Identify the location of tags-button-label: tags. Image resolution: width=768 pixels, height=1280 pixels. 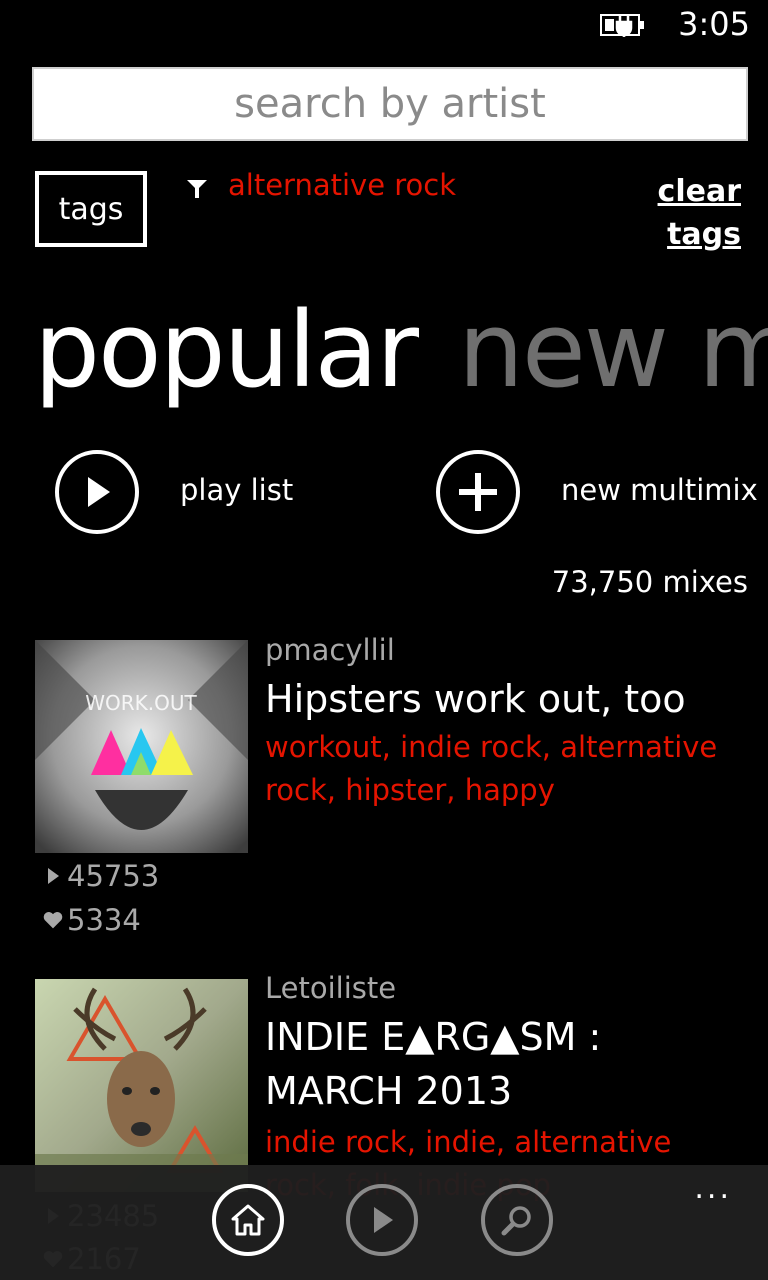
(91, 209).